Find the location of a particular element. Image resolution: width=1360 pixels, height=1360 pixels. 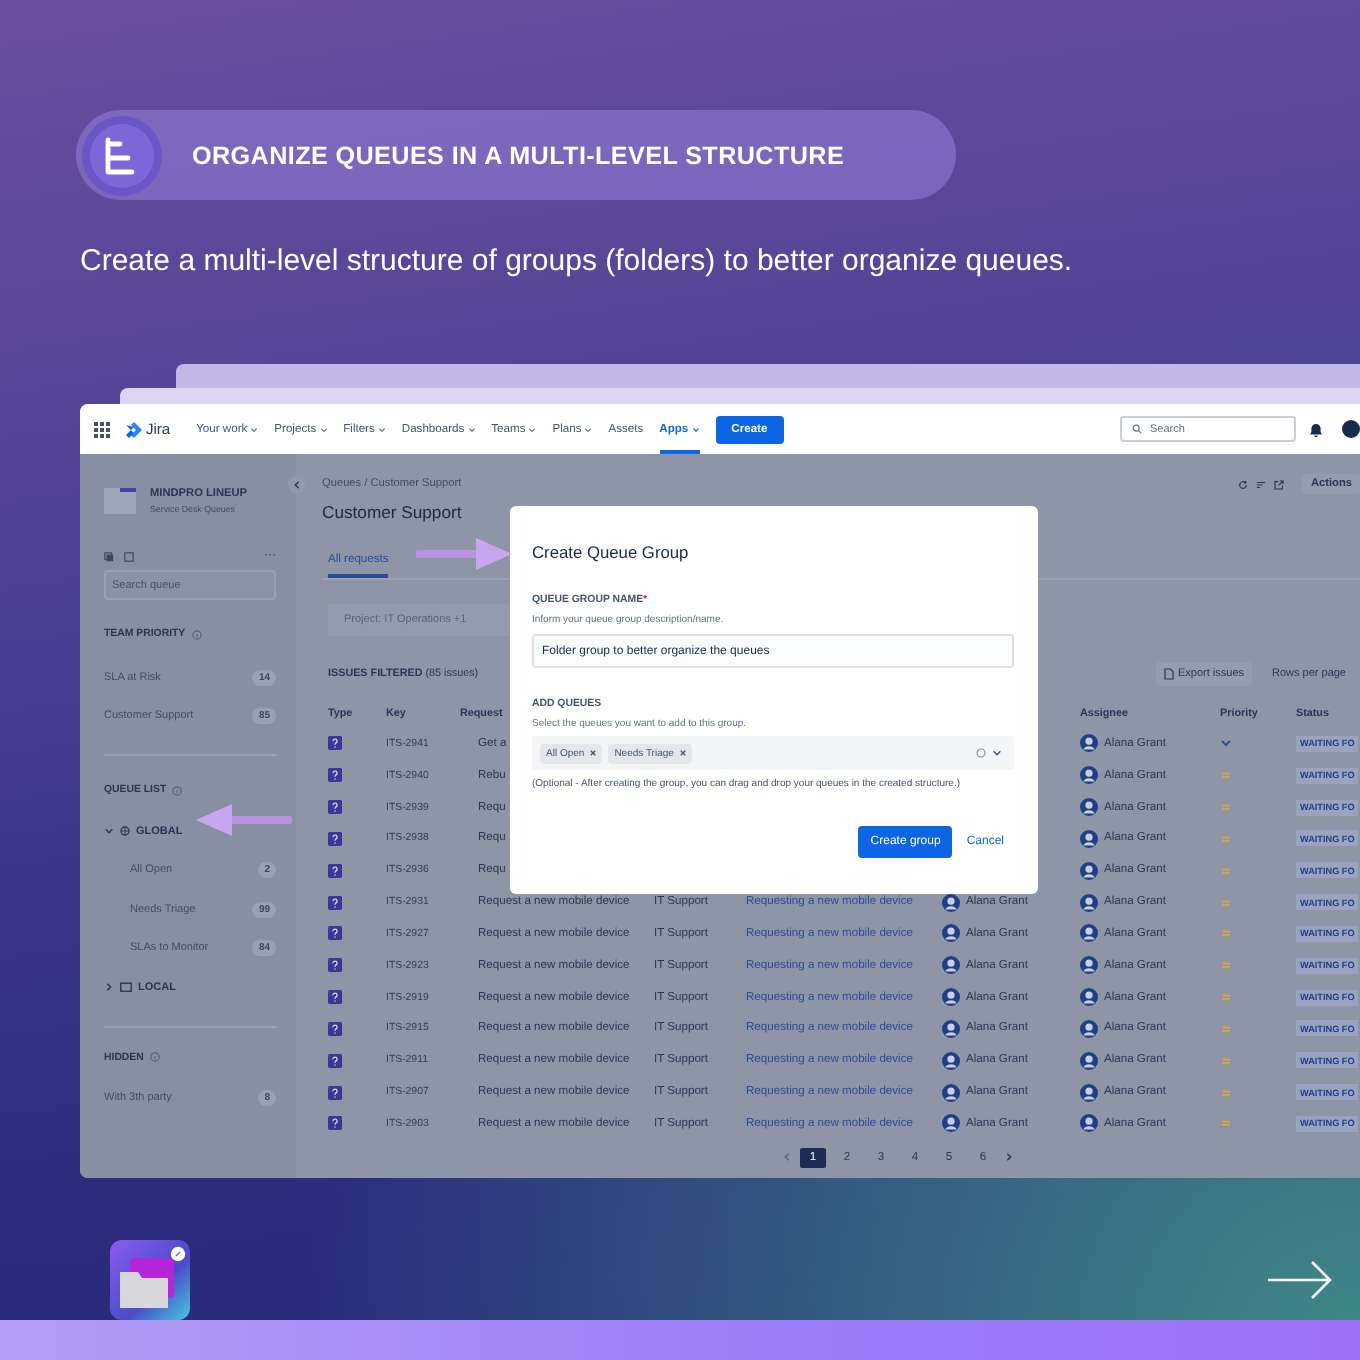

folder-app-icon is located at coordinates (150, 1280).